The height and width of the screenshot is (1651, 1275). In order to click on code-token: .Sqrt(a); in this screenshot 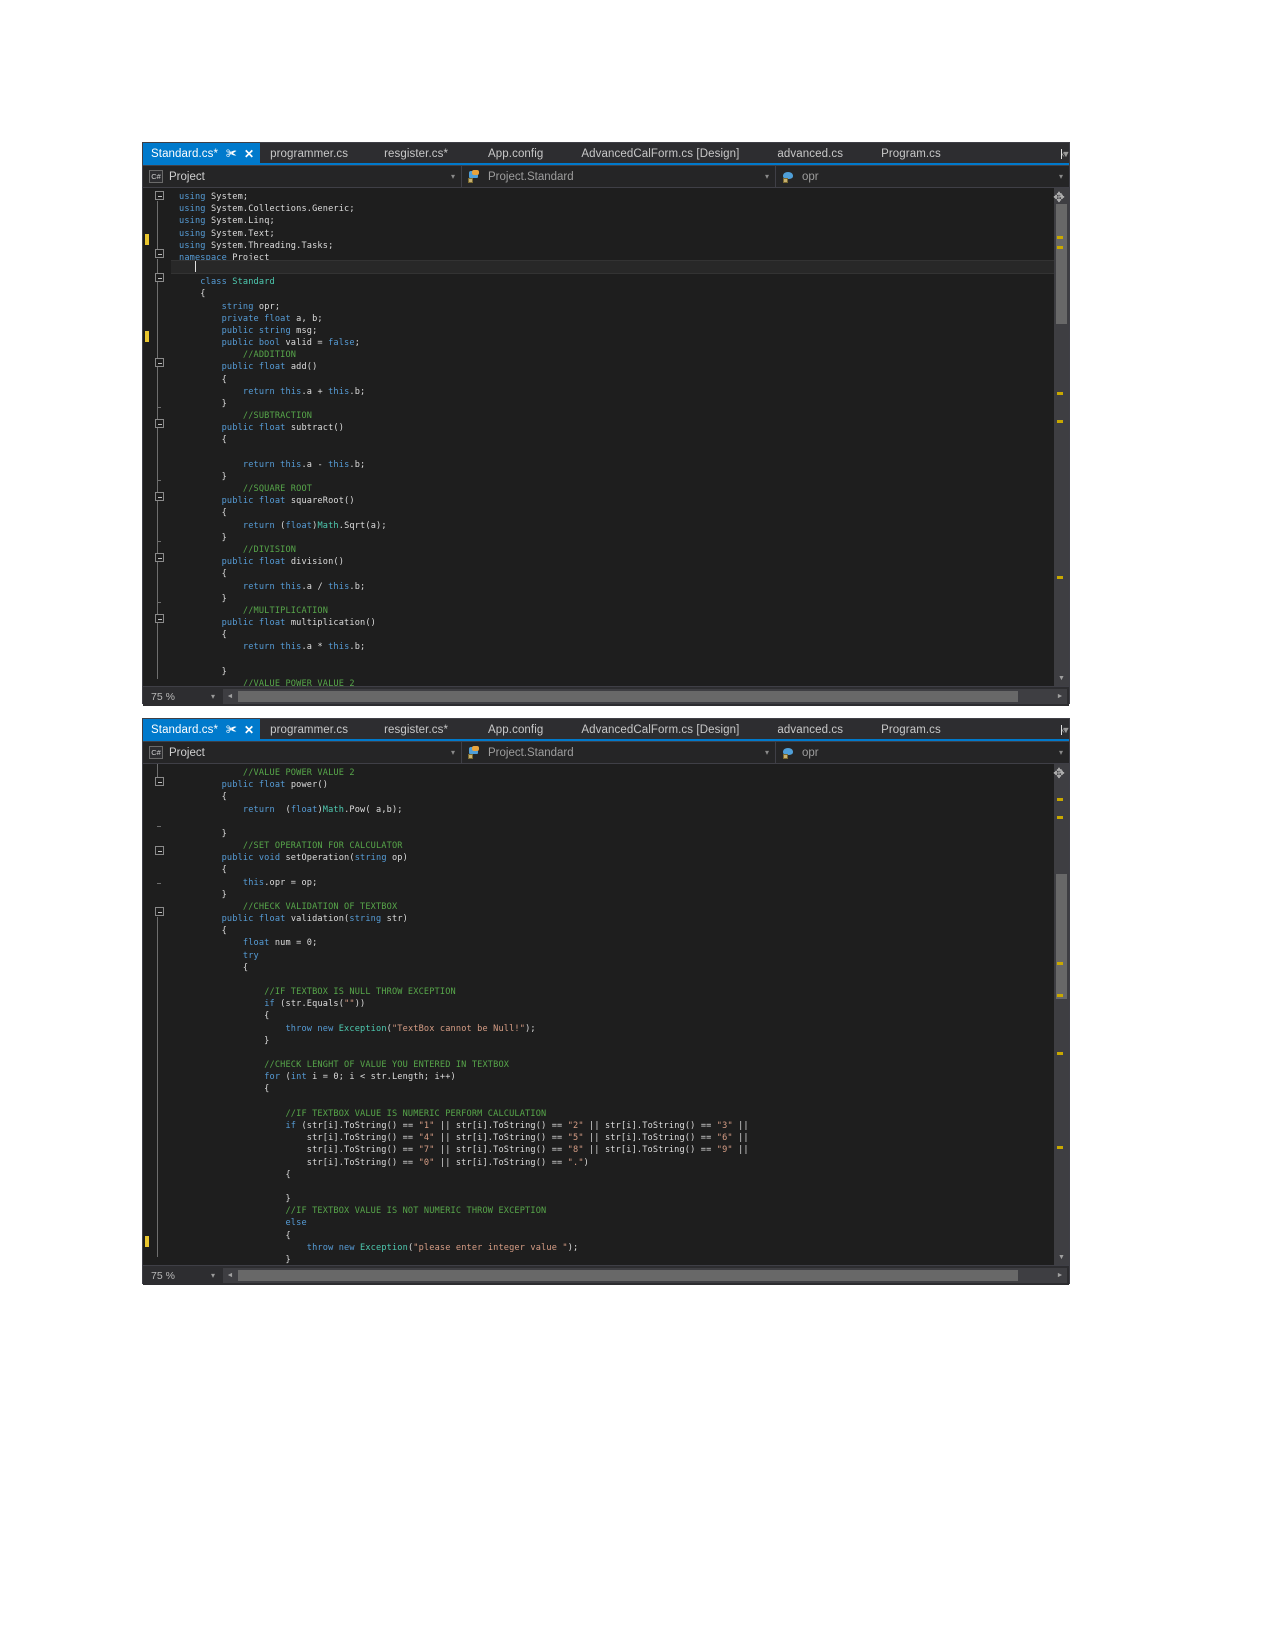, I will do `click(362, 525)`.